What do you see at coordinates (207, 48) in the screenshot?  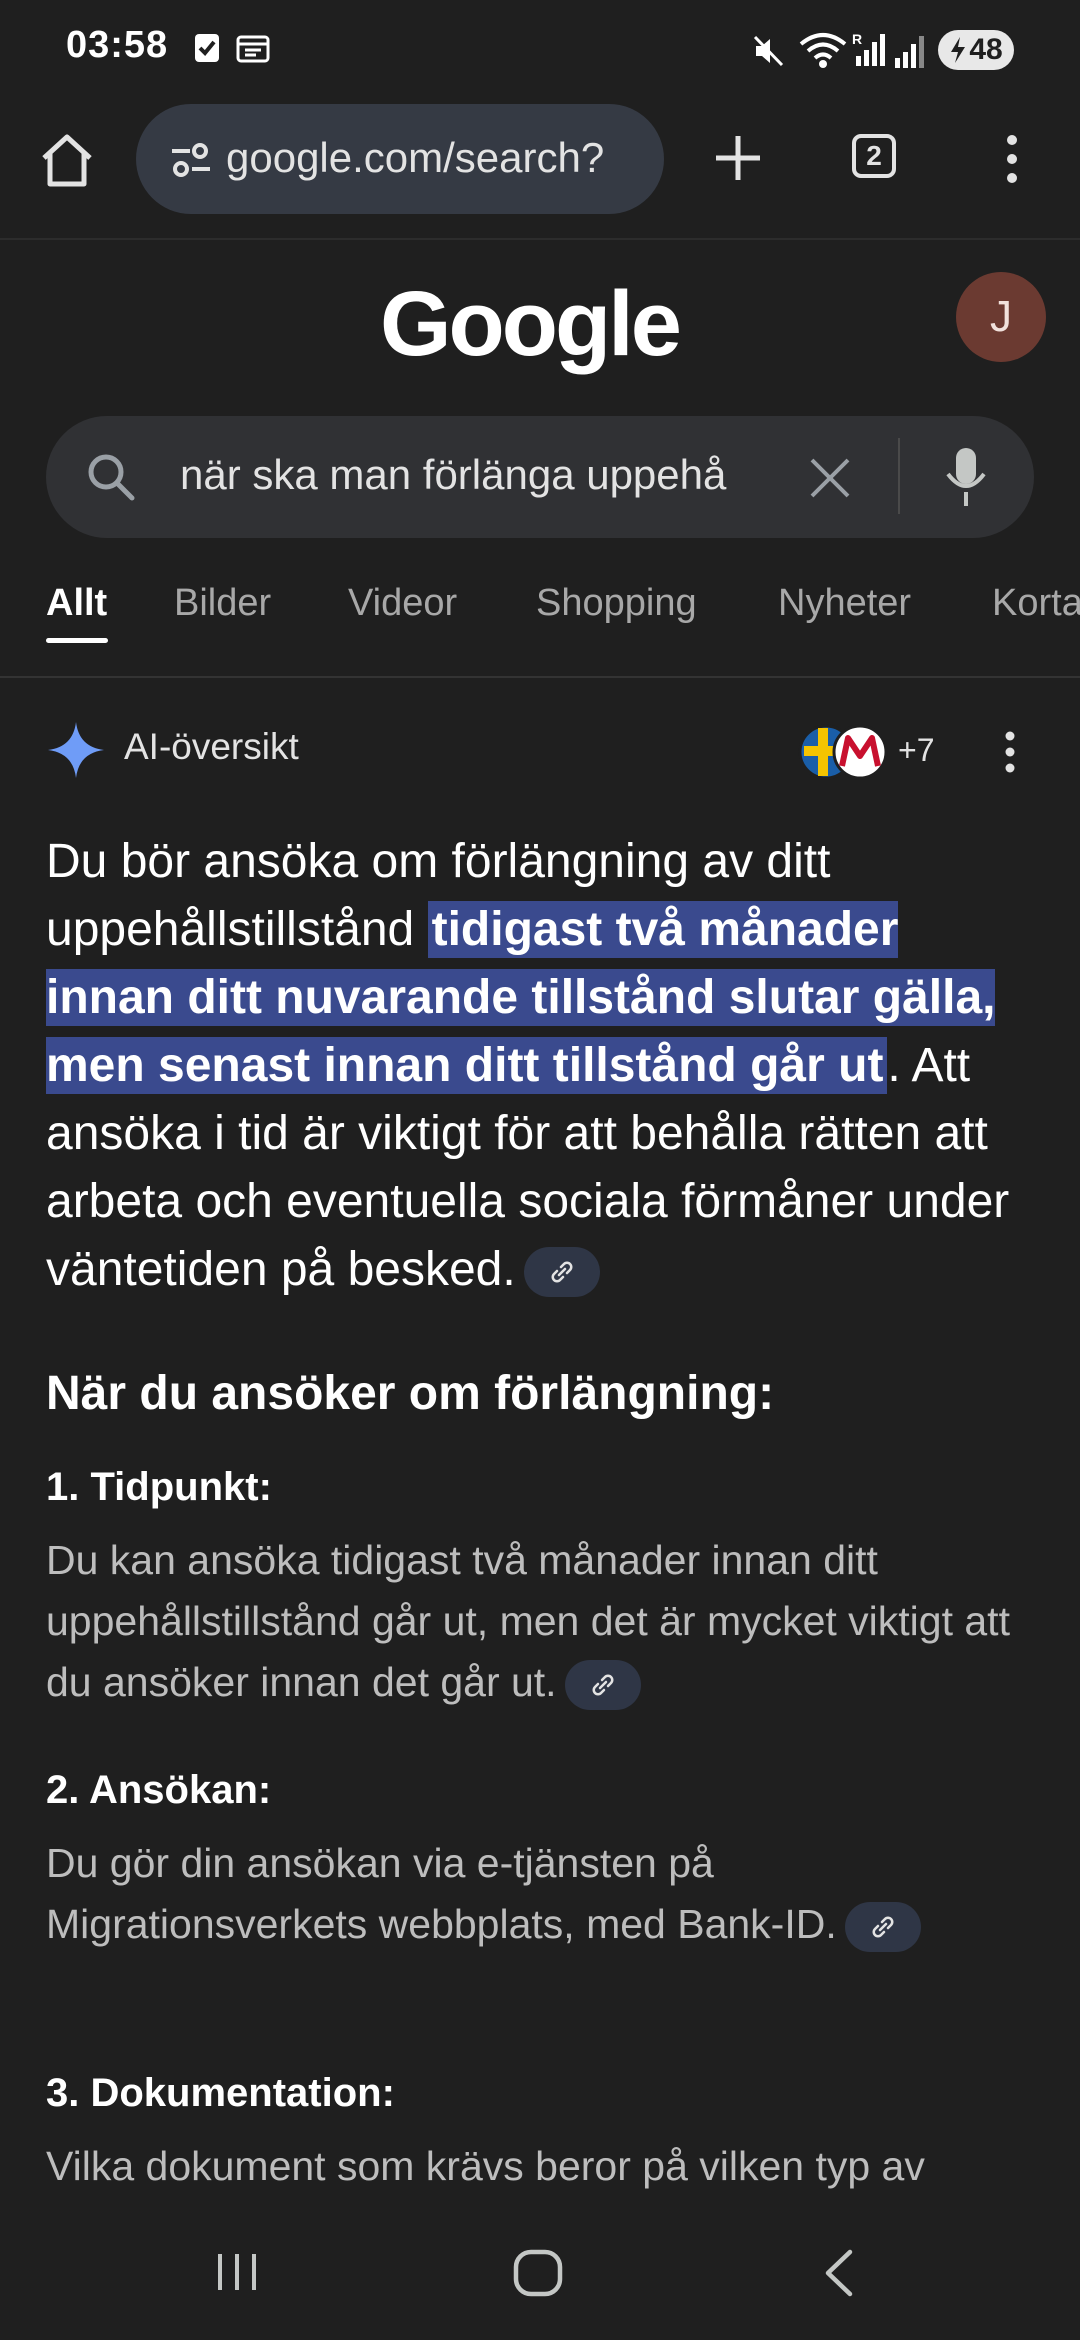 I see `checklist-icon` at bounding box center [207, 48].